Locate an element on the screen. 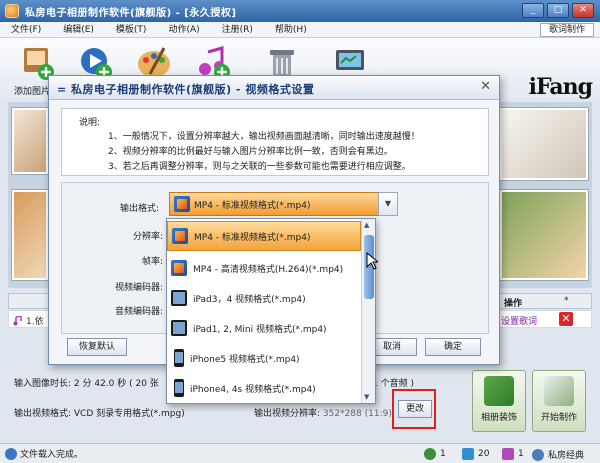  start-making-button: 开始制作 is located at coordinates (559, 401).